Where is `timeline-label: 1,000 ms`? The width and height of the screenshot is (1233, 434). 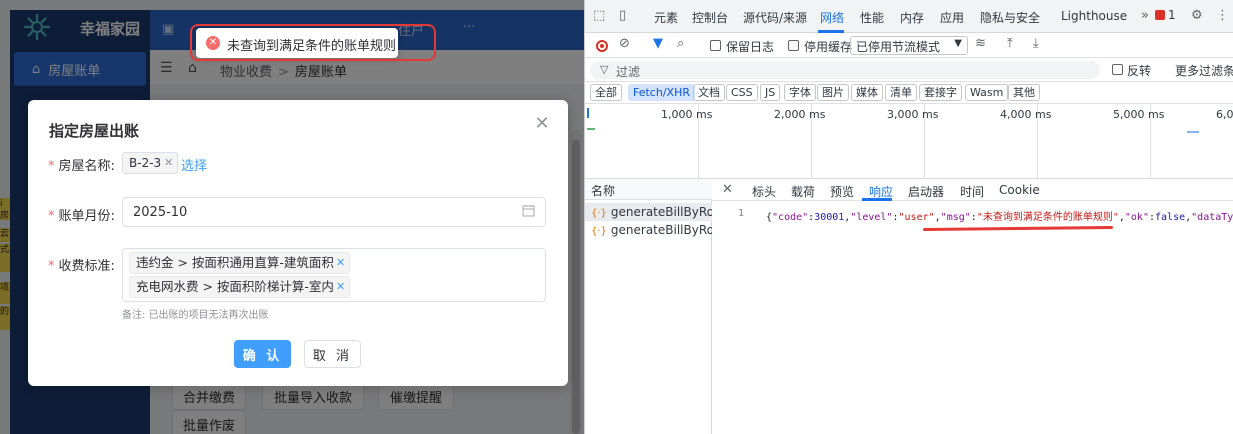
timeline-label: 1,000 ms is located at coordinates (687, 114).